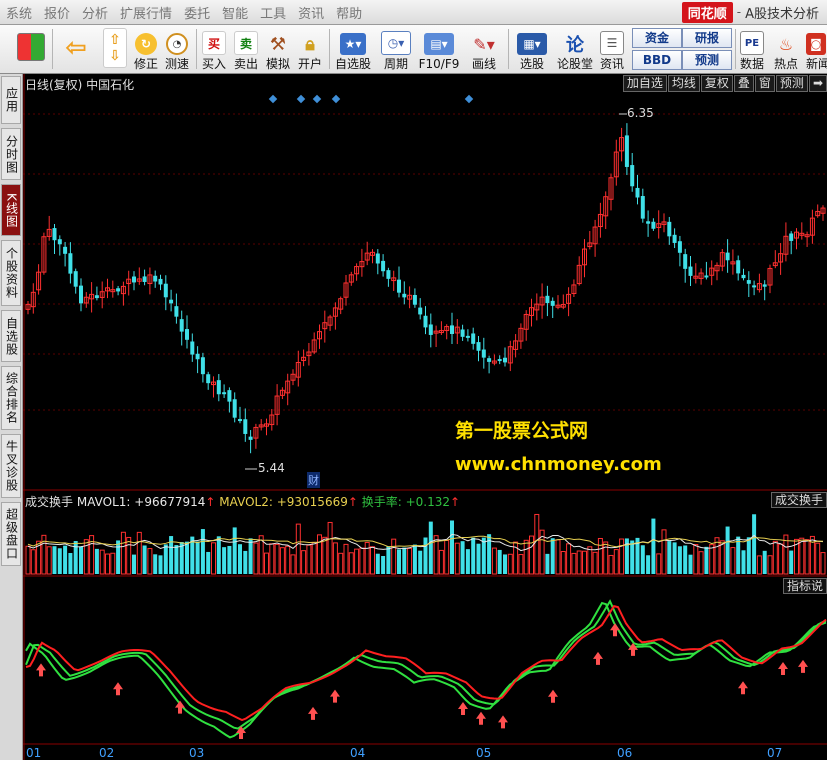 The height and width of the screenshot is (760, 827). Describe the element at coordinates (817, 83) in the screenshot. I see `arrow-right-icon: ➡` at that location.